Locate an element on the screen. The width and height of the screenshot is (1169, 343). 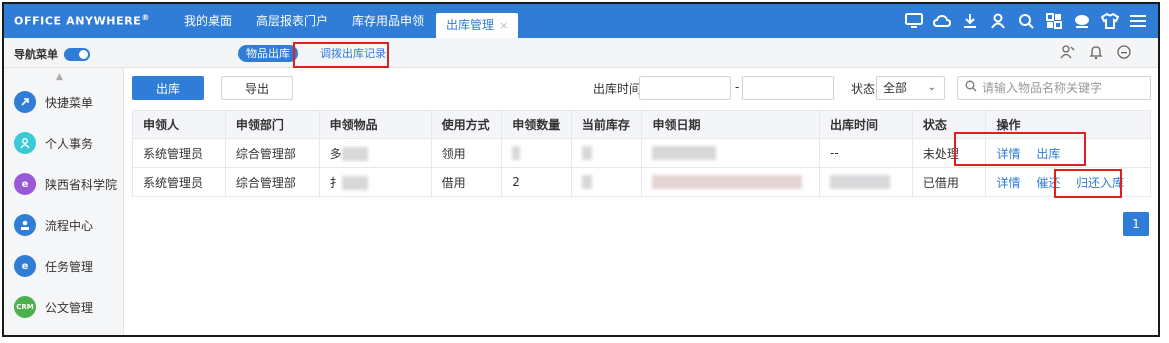
status-select-value: 全部 is located at coordinates (895, 88).